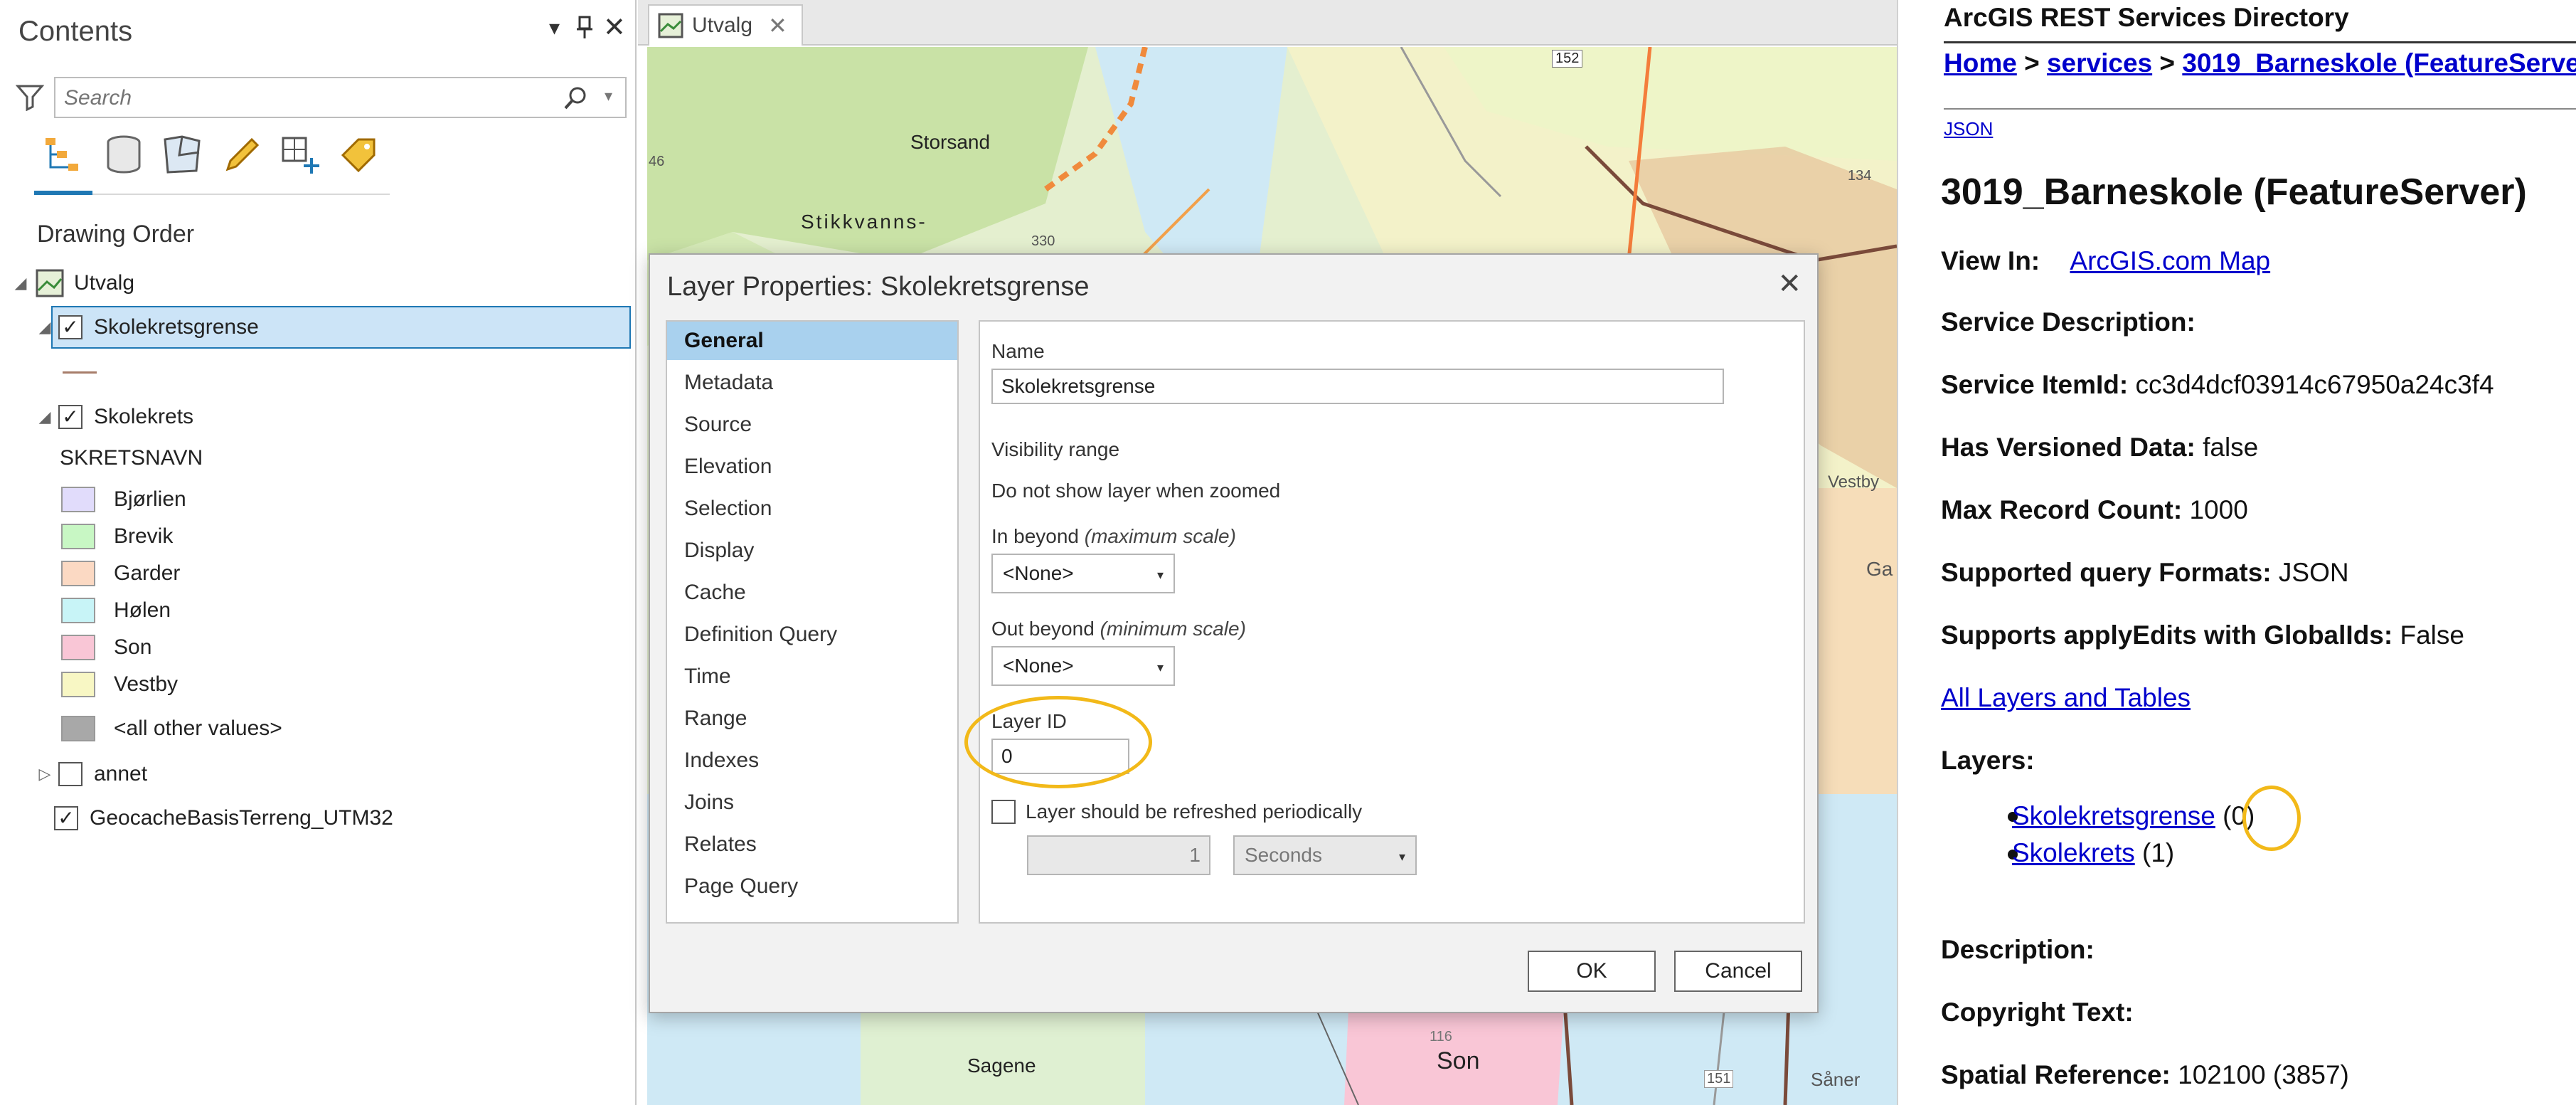 Image resolution: width=2576 pixels, height=1105 pixels. I want to click on nav-page-query: Page Query, so click(812, 886).